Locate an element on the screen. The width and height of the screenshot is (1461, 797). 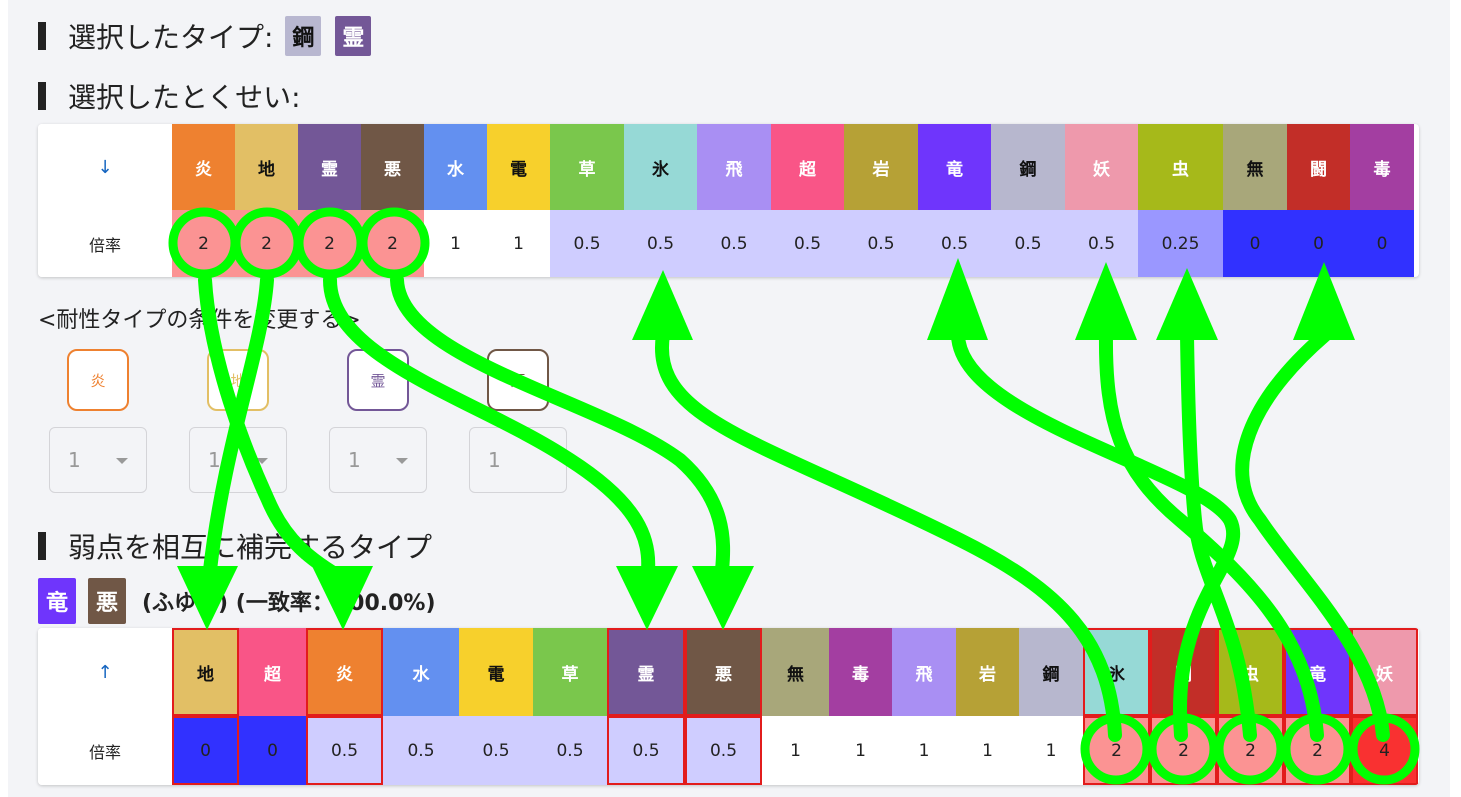
complement-type-badge-dragon: 竜 is located at coordinates (57, 601).